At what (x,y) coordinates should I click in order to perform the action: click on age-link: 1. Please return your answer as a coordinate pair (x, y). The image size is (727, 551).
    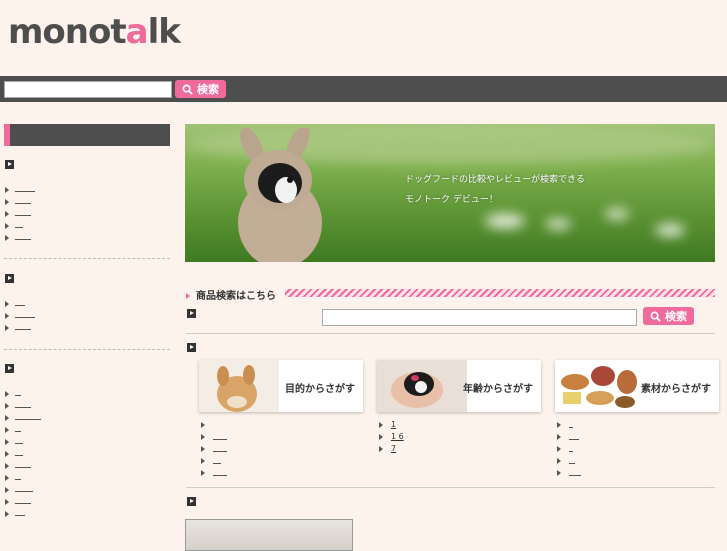
    Looking at the image, I should click on (393, 424).